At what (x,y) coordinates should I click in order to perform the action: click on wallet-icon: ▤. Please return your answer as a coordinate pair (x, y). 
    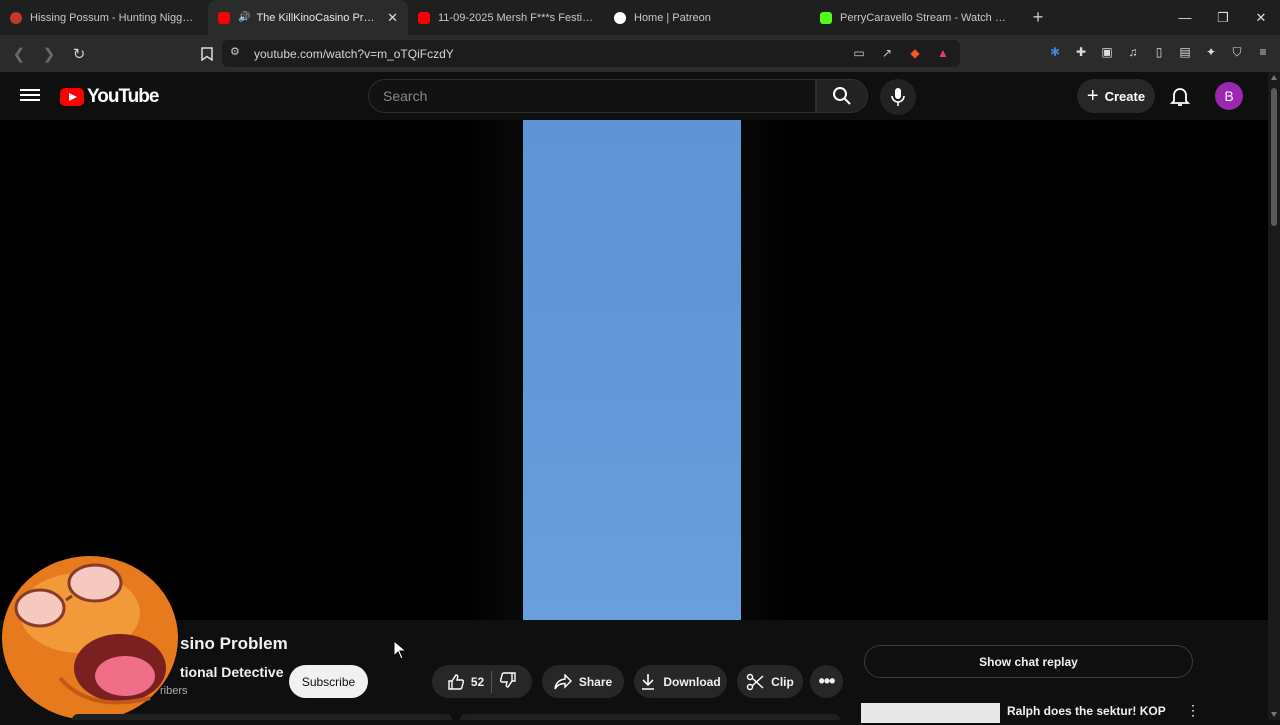
    Looking at the image, I should click on (1185, 52).